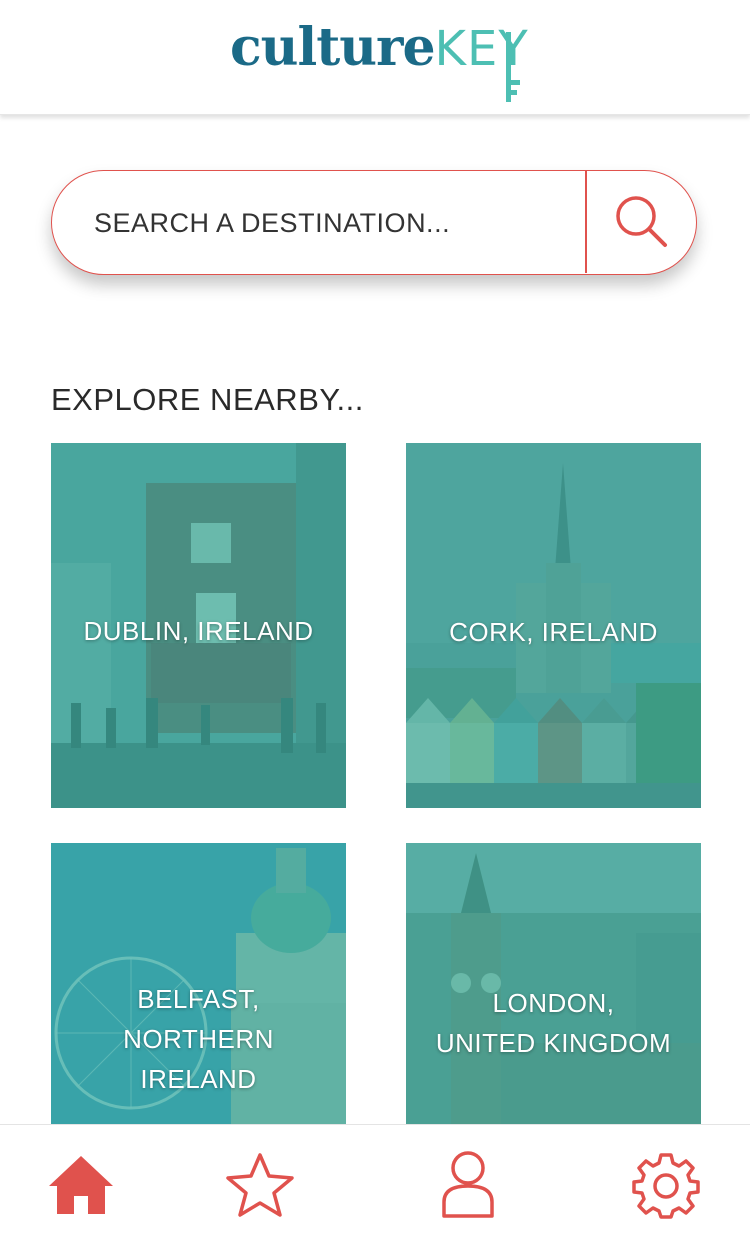 This screenshot has height=1245, width=750. I want to click on key-stem-icon, so click(513, 67).